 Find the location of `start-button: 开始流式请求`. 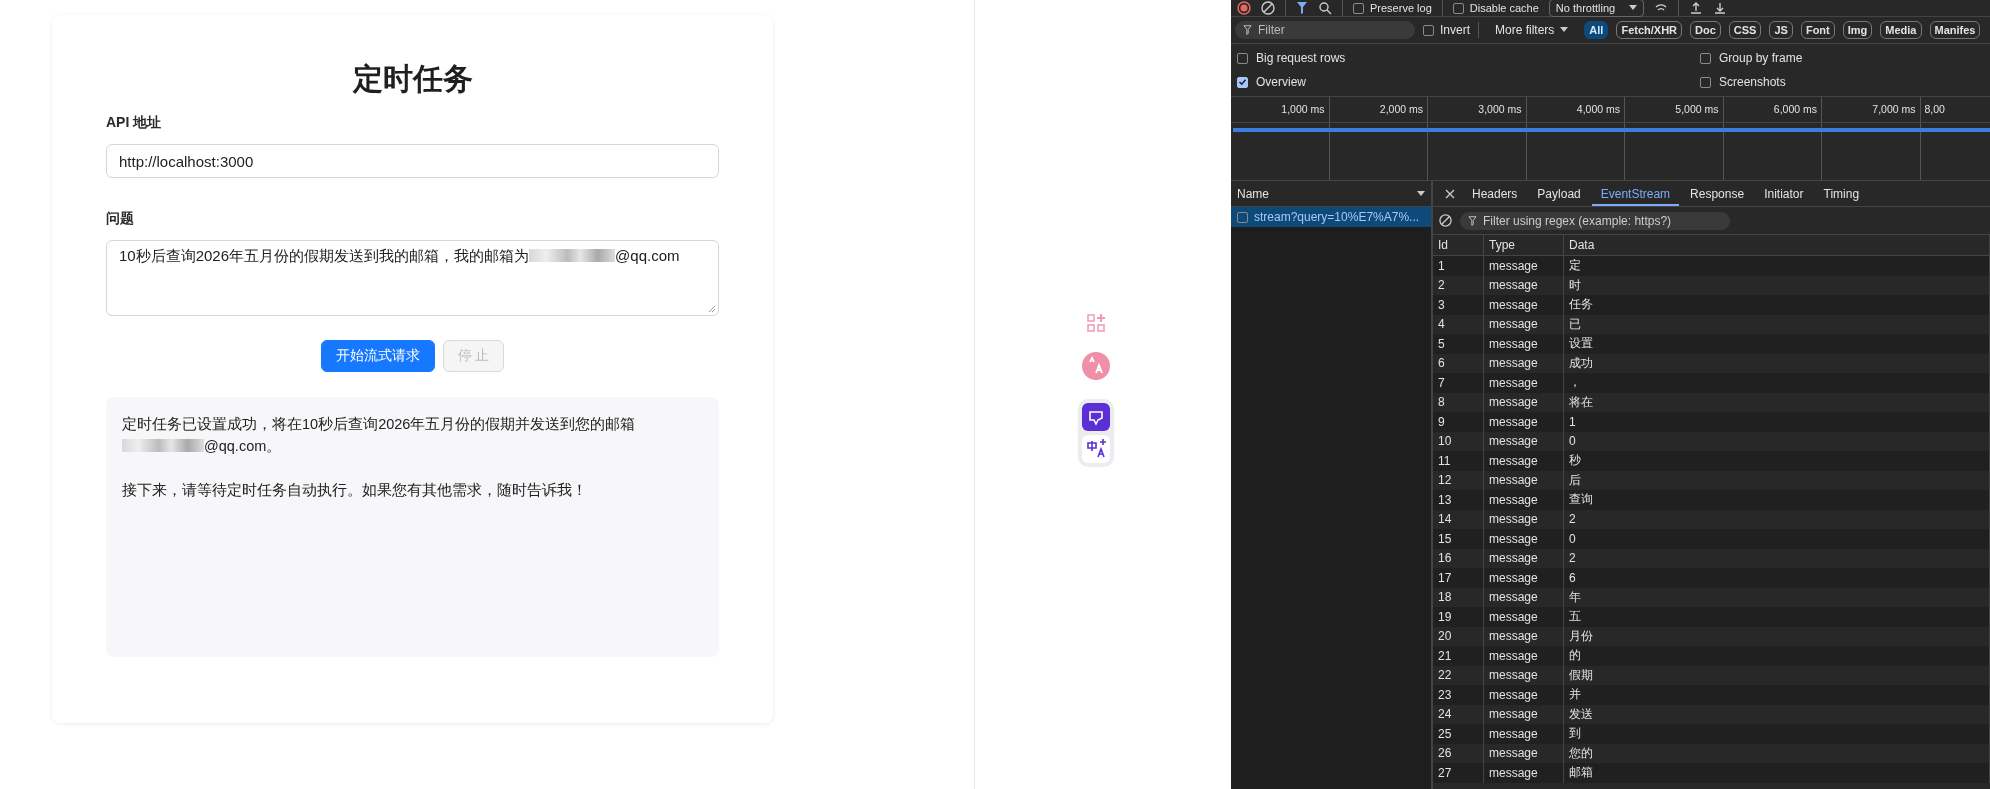

start-button: 开始流式请求 is located at coordinates (377, 356).